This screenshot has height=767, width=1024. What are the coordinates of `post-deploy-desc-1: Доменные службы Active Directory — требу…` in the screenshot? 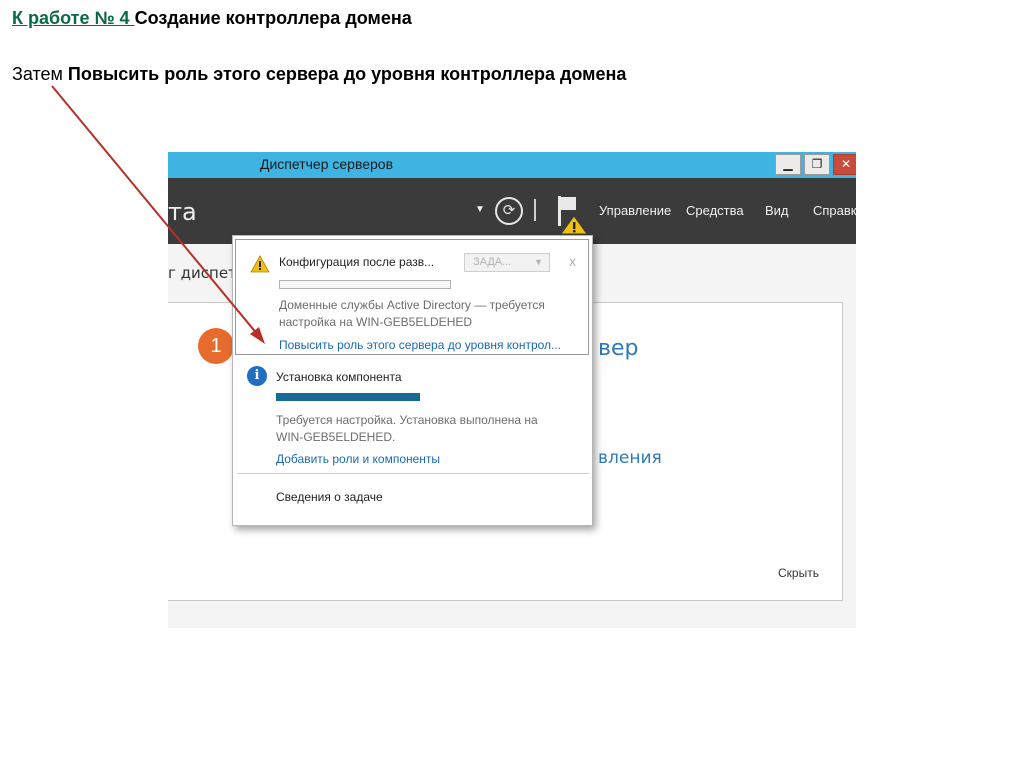 It's located at (412, 305).